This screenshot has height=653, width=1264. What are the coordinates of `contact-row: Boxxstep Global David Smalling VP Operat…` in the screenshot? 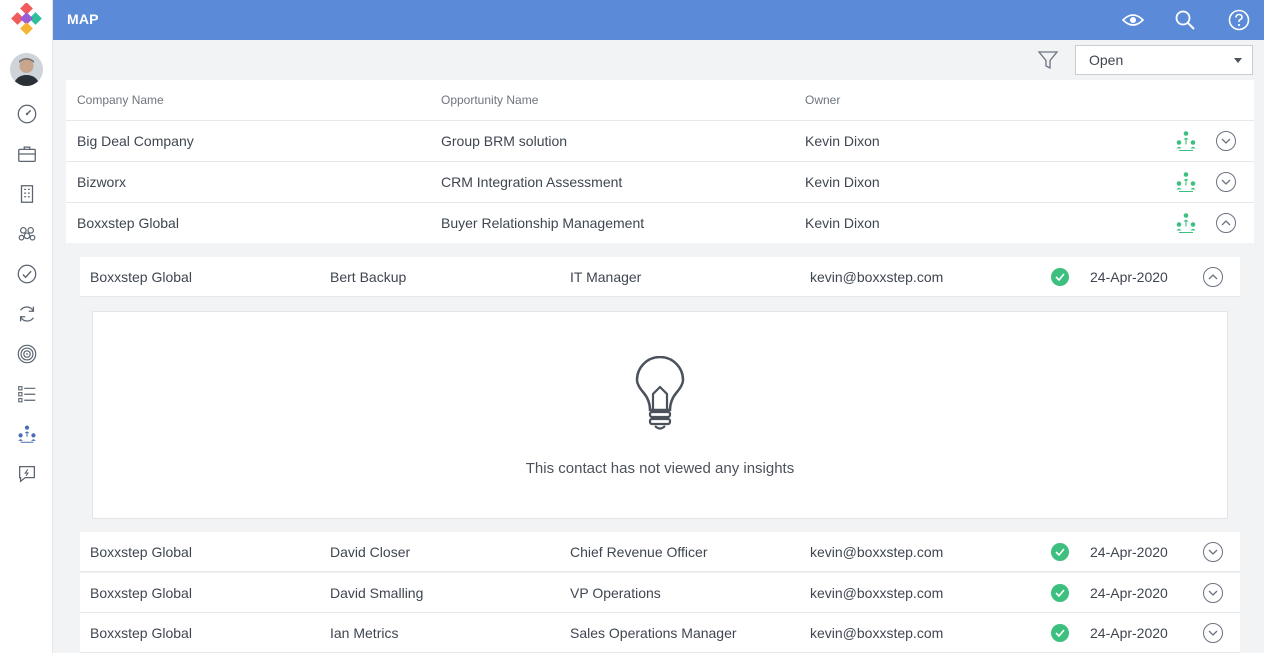 It's located at (660, 593).